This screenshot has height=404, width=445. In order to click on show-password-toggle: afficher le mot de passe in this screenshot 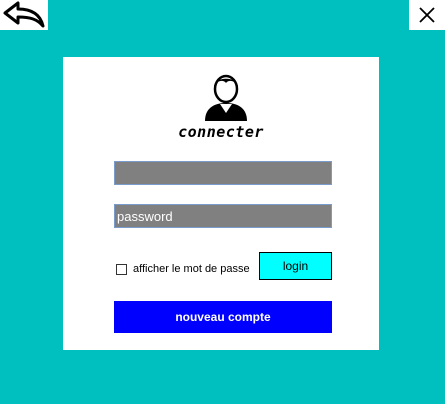, I will do `click(183, 269)`.